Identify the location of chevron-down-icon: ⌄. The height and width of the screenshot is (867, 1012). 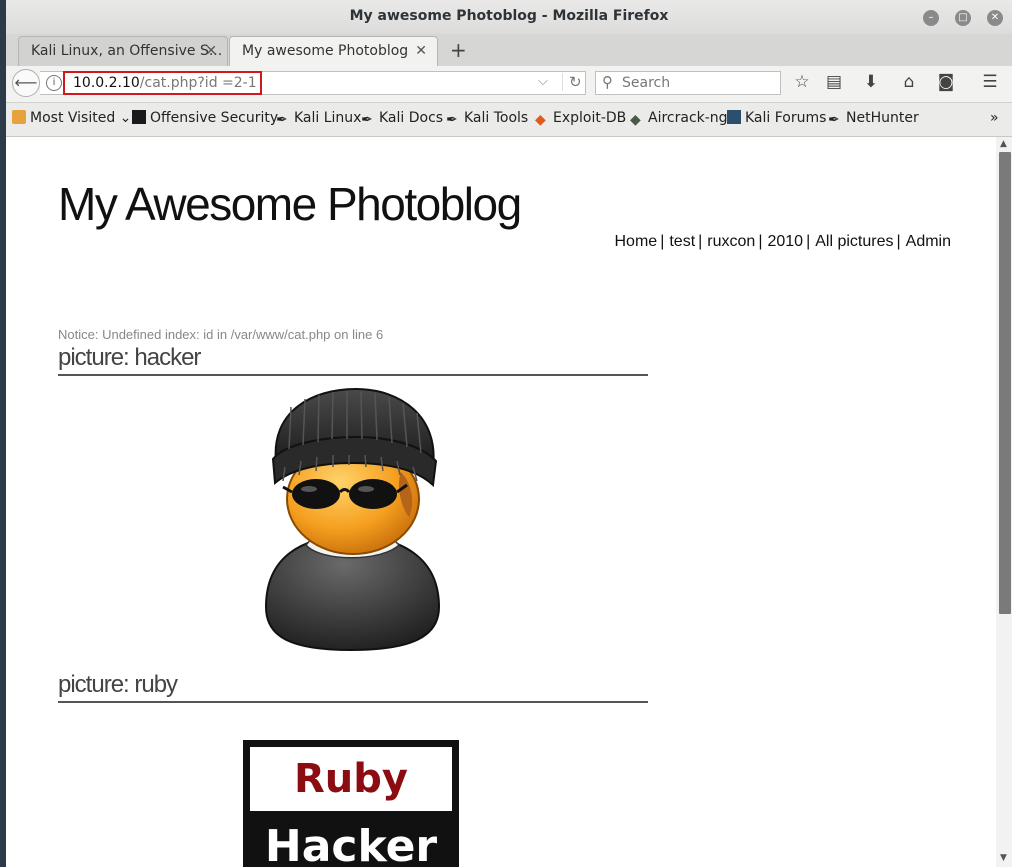
(125, 118).